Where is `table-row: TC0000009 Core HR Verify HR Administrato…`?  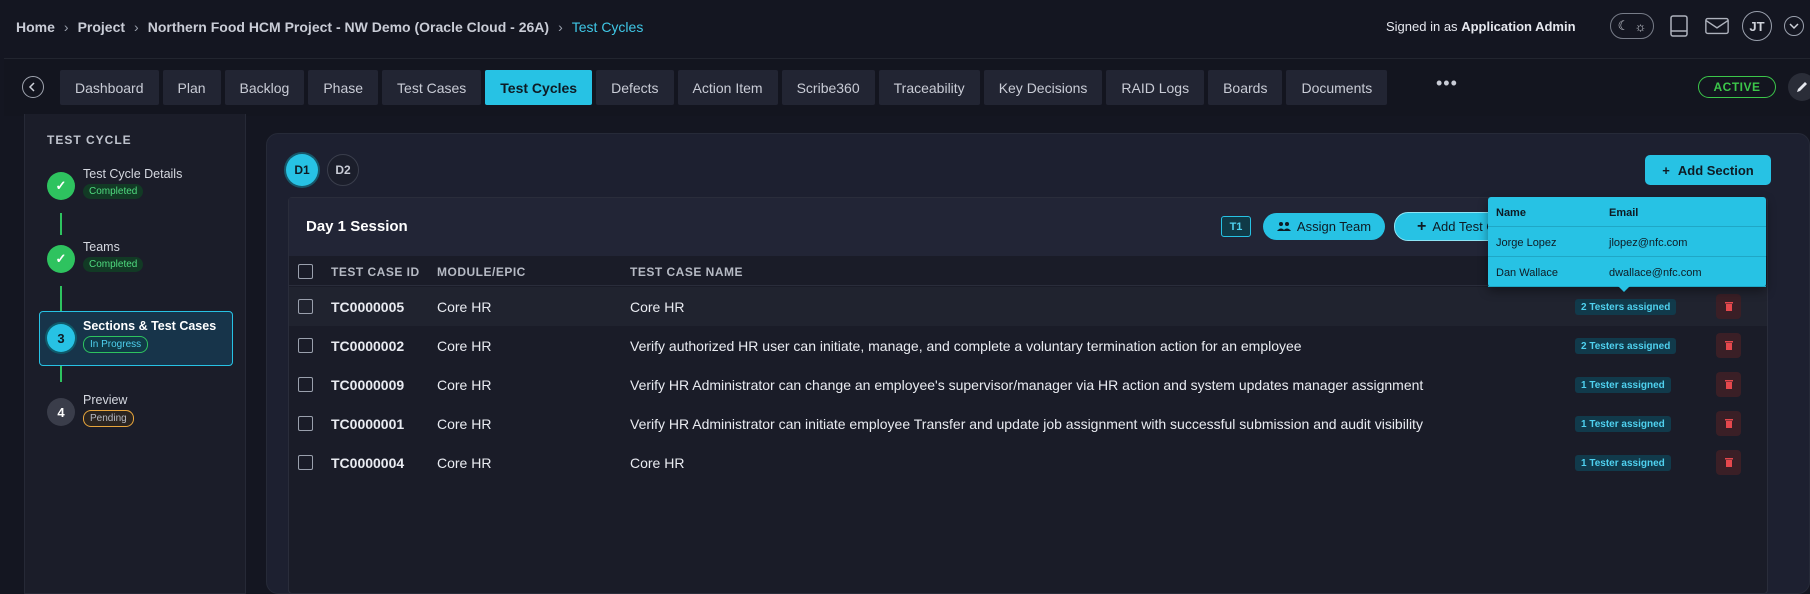
table-row: TC0000009 Core HR Verify HR Administrato… is located at coordinates (1028, 384).